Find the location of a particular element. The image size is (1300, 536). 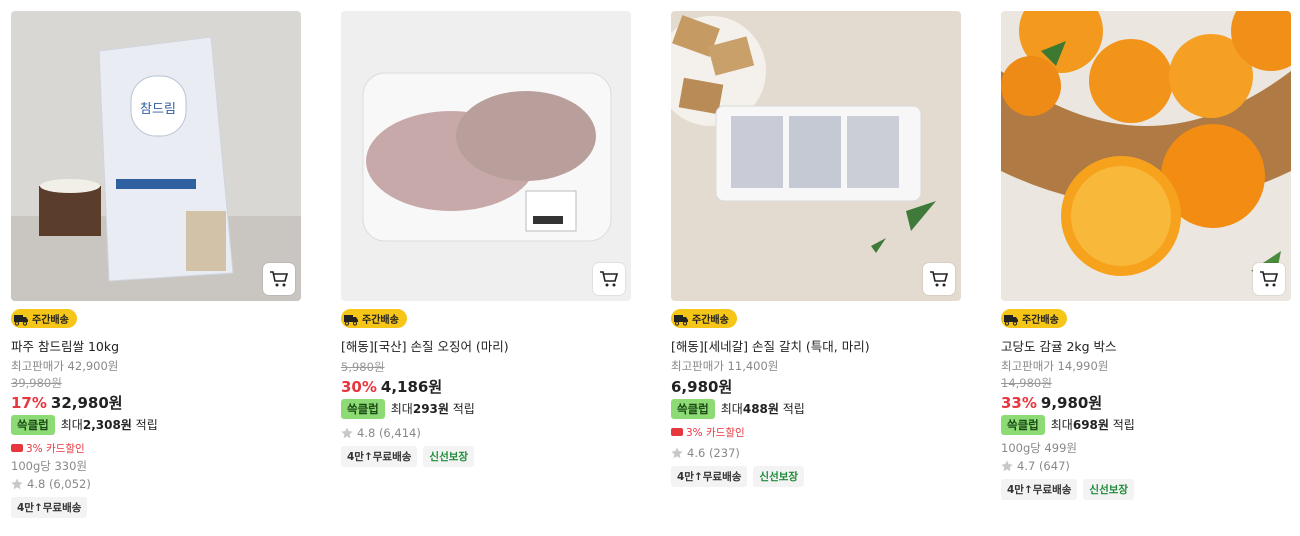

original-price: 39,980원 is located at coordinates (36, 382).